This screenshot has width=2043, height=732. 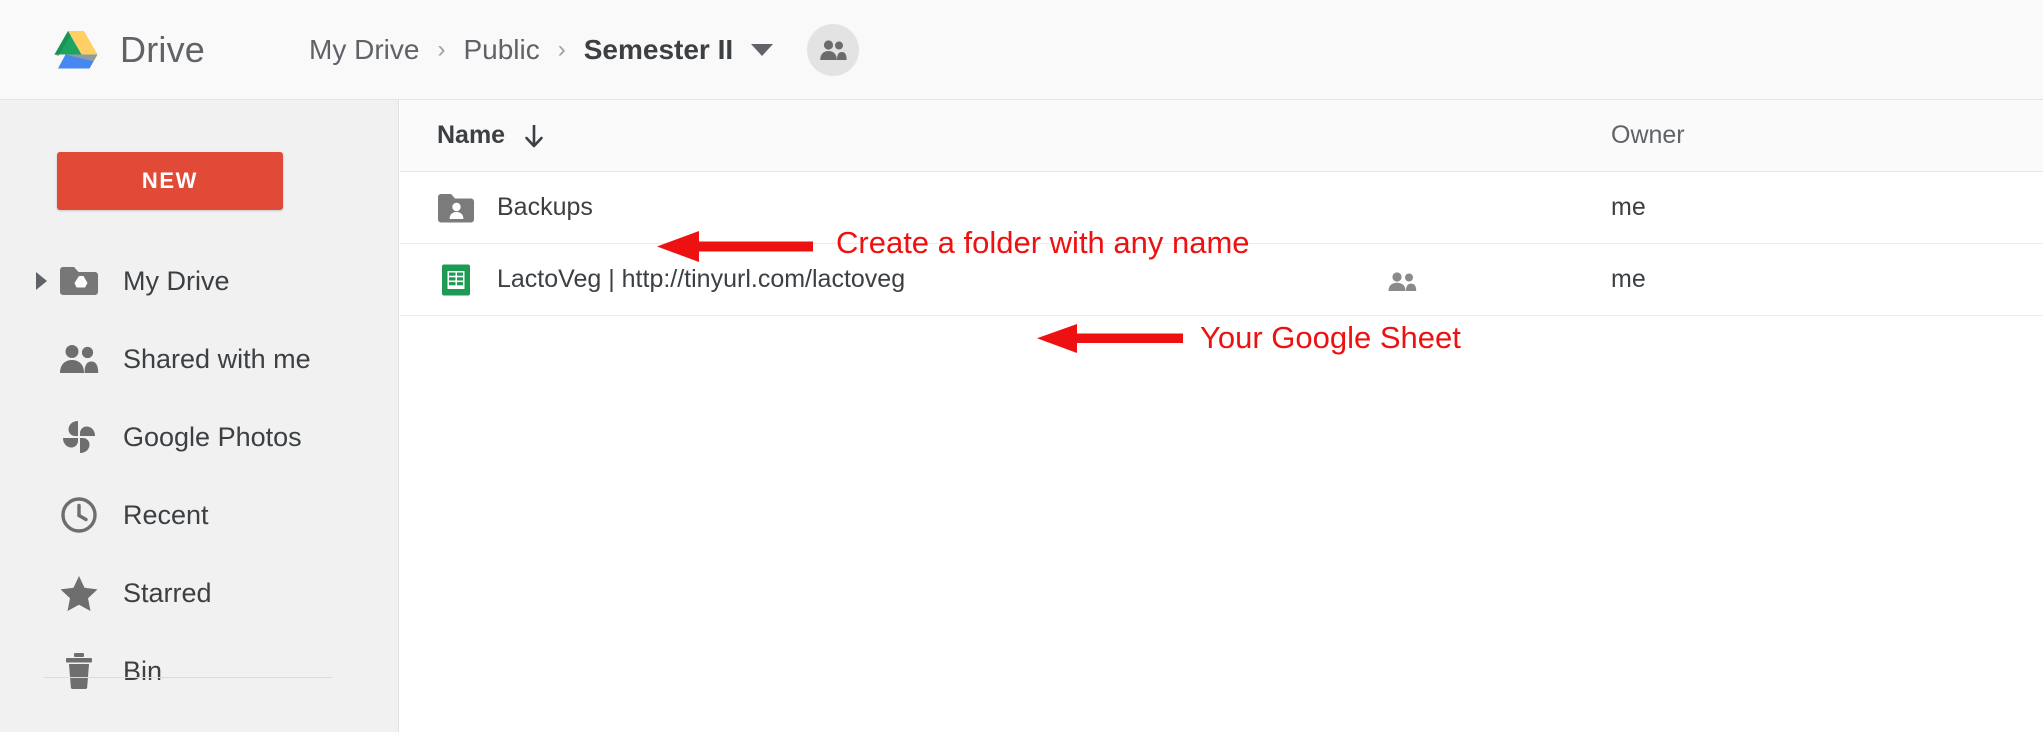 I want to click on breadcrumb-item-public: Public, so click(x=501, y=50).